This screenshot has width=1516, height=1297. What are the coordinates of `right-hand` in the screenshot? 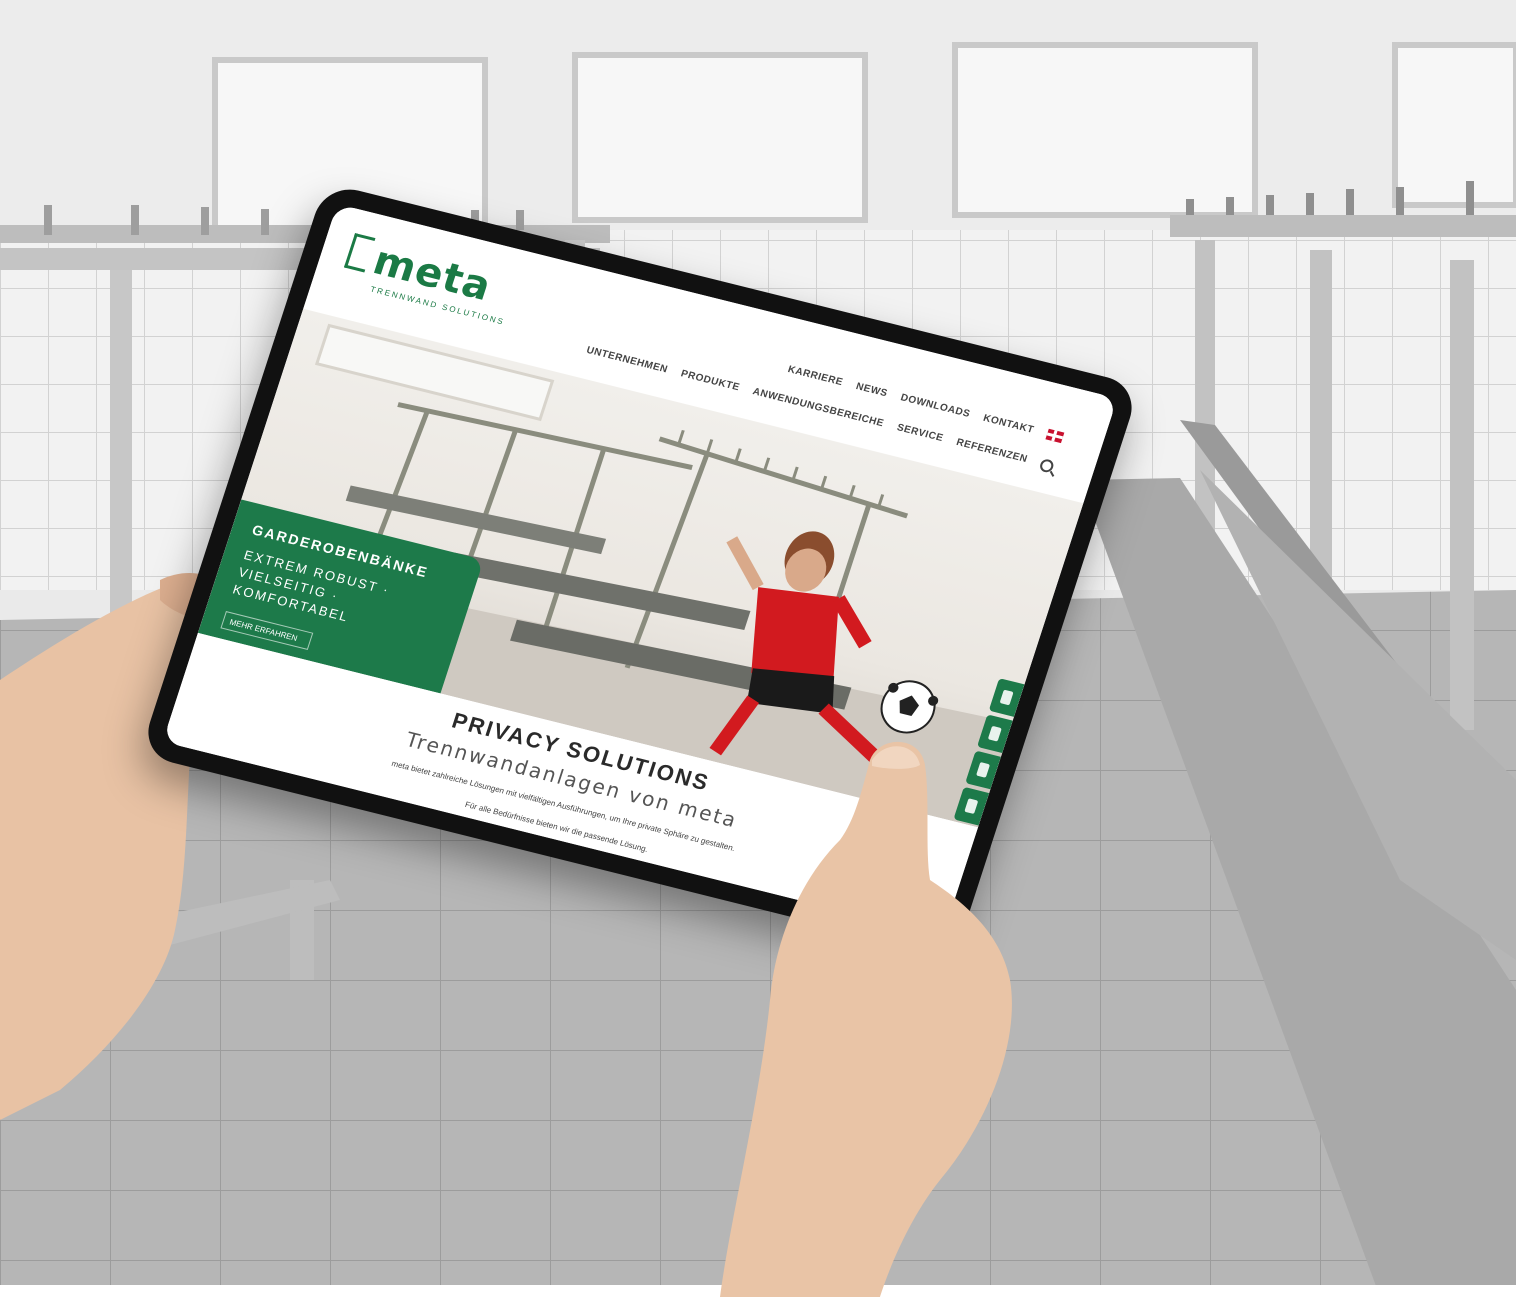 It's located at (866, 1019).